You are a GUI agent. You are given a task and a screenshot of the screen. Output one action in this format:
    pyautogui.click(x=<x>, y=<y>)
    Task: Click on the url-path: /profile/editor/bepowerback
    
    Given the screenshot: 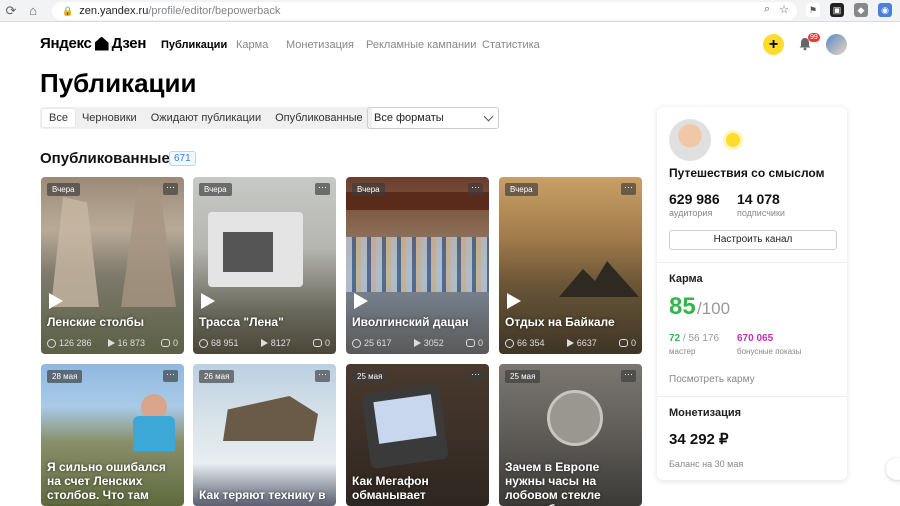 What is the action you would take?
    pyautogui.click(x=214, y=11)
    